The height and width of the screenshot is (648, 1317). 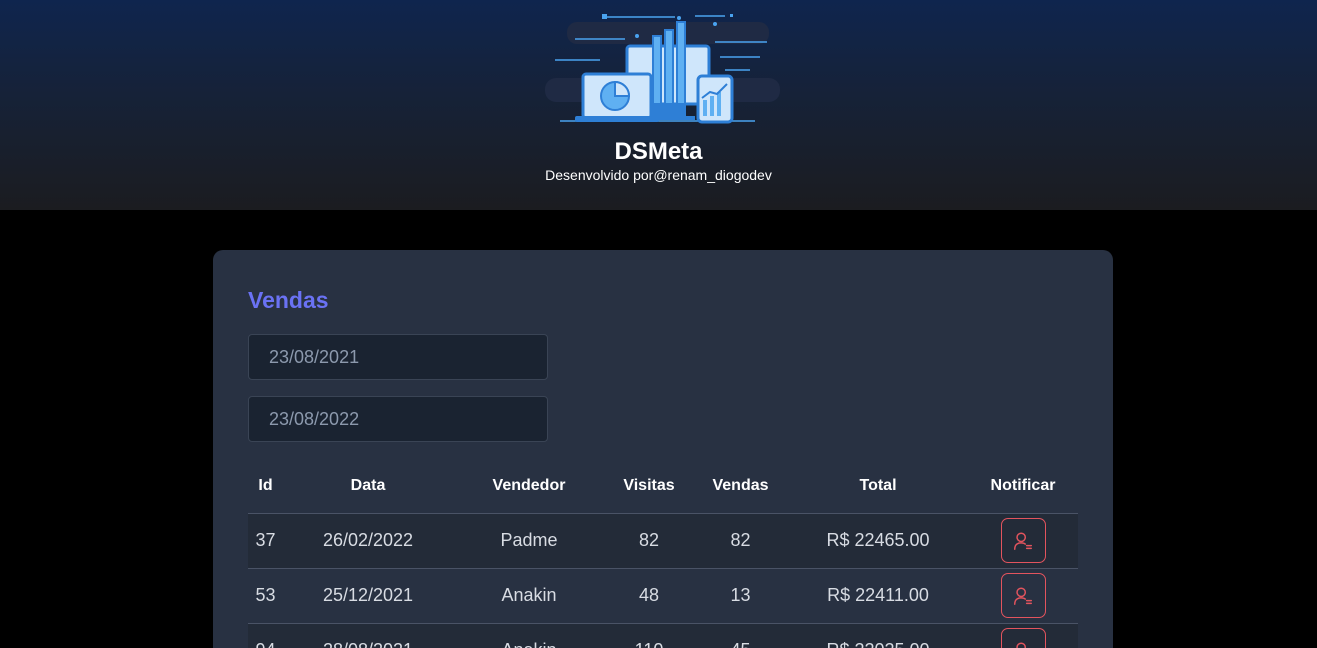 What do you see at coordinates (649, 540) in the screenshot?
I see `cell-visits: 82` at bounding box center [649, 540].